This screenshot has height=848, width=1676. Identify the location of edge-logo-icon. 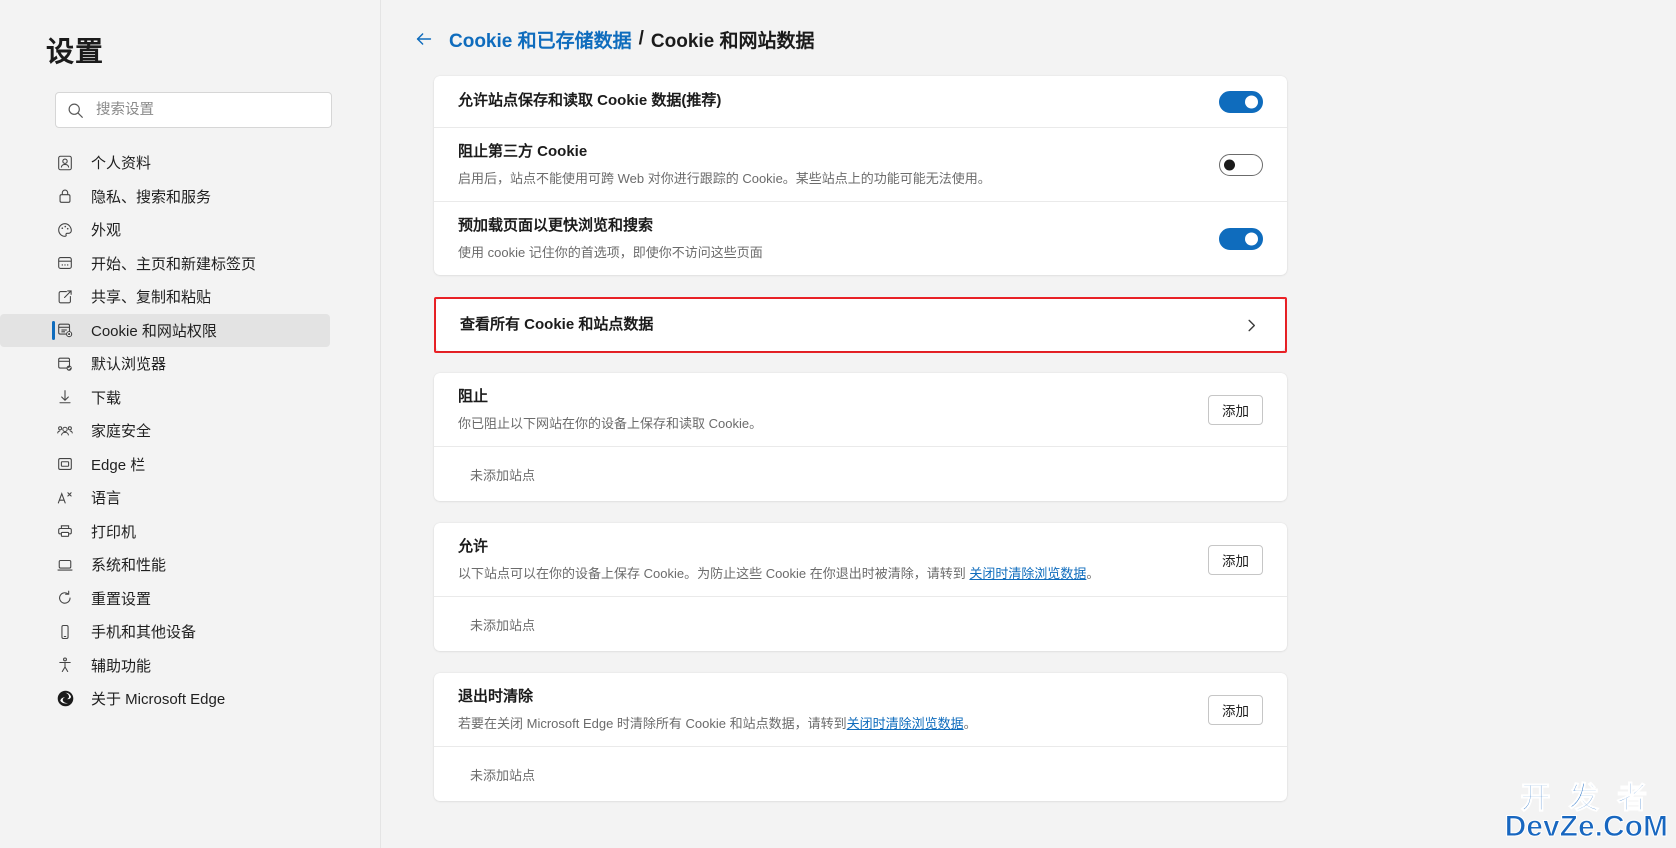
(65, 699).